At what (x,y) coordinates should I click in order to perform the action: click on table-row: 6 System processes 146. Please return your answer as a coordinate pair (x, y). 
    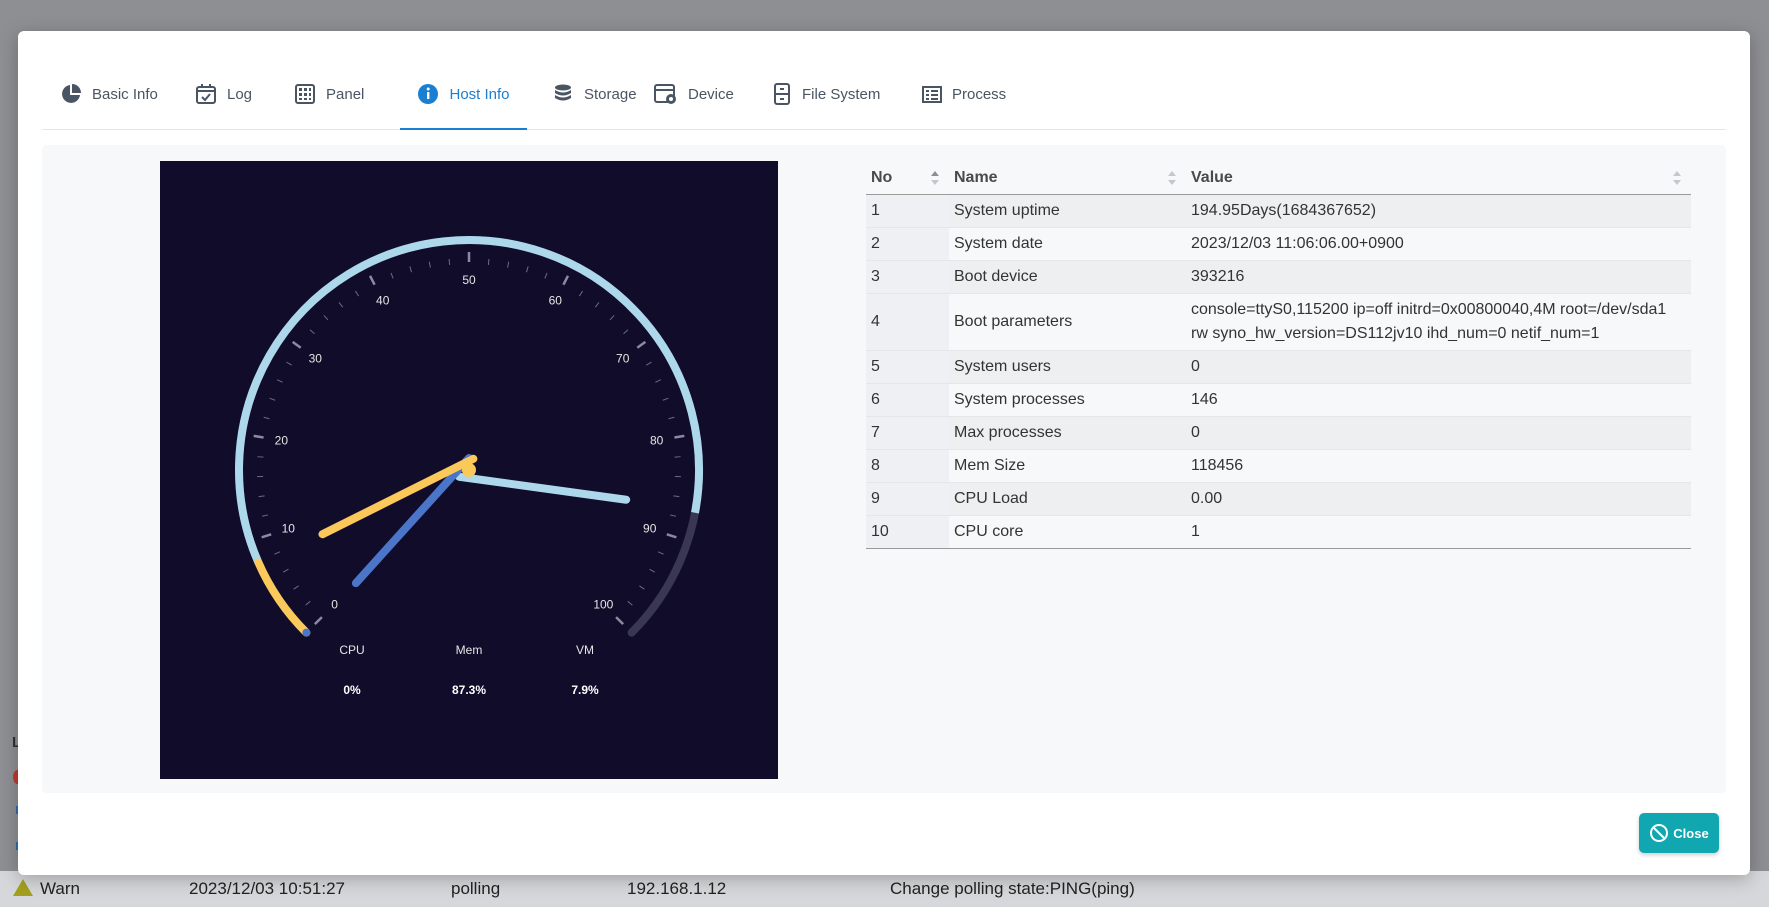
    Looking at the image, I should click on (1278, 400).